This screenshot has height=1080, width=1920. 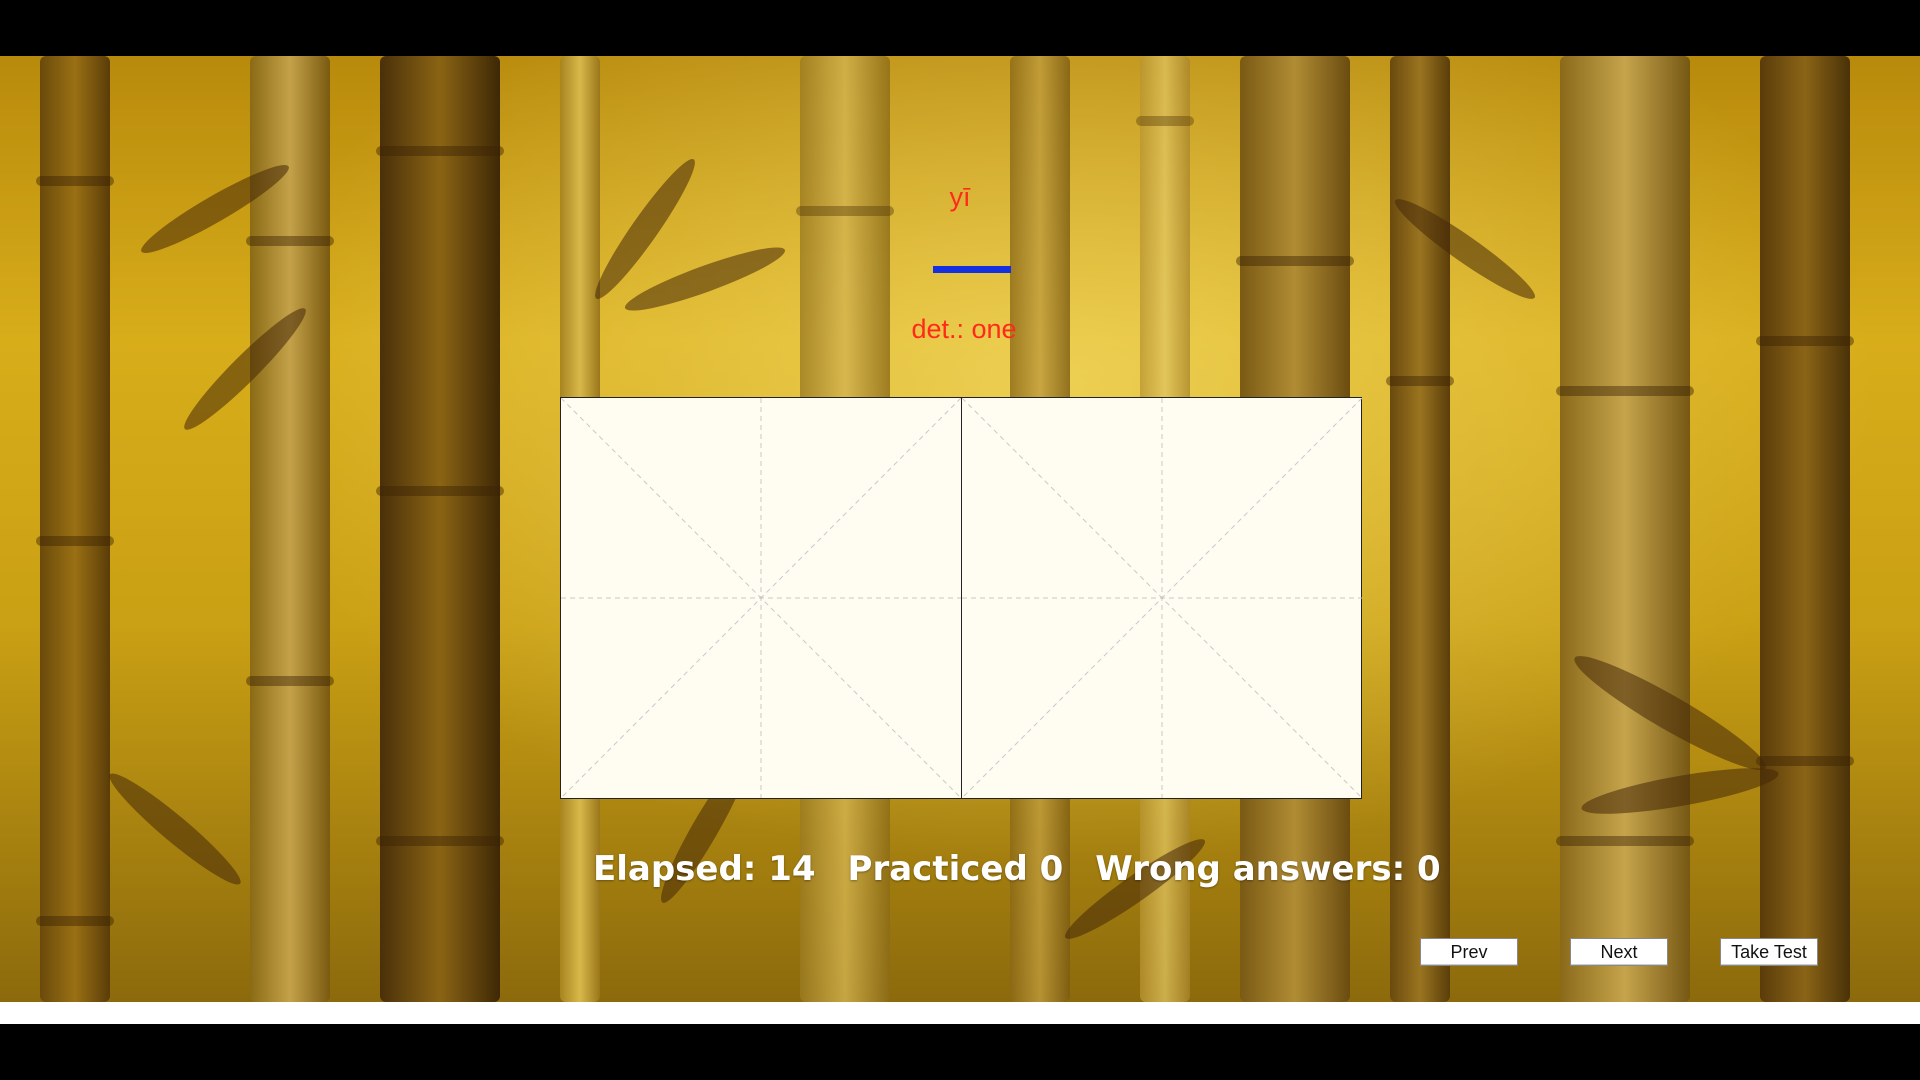 What do you see at coordinates (1769, 952) in the screenshot?
I see `take-test-button: Take Test` at bounding box center [1769, 952].